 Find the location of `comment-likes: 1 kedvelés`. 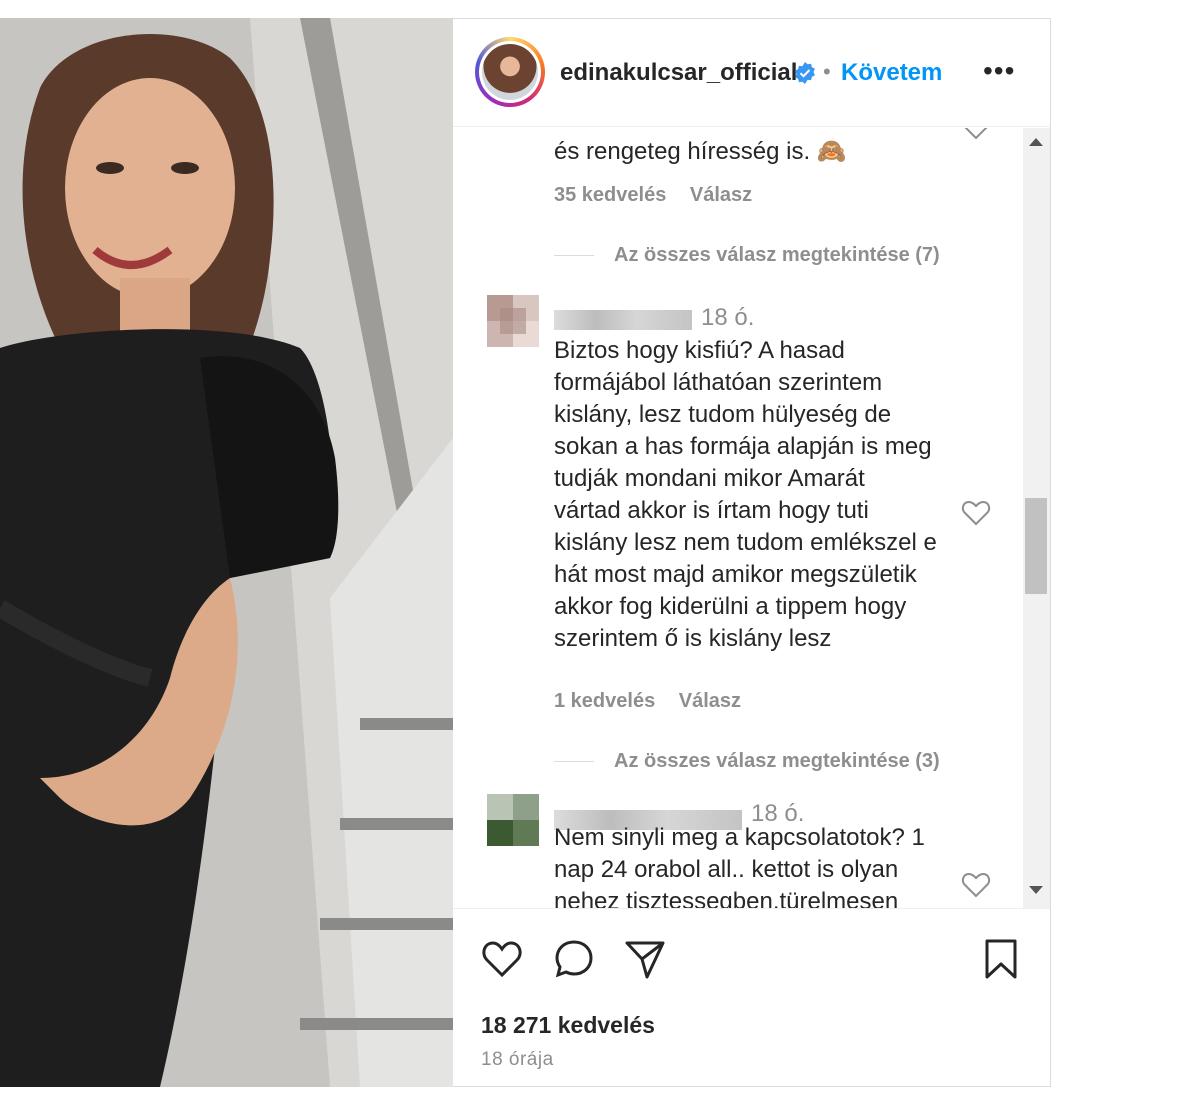

comment-likes: 1 kedvelés is located at coordinates (604, 701).